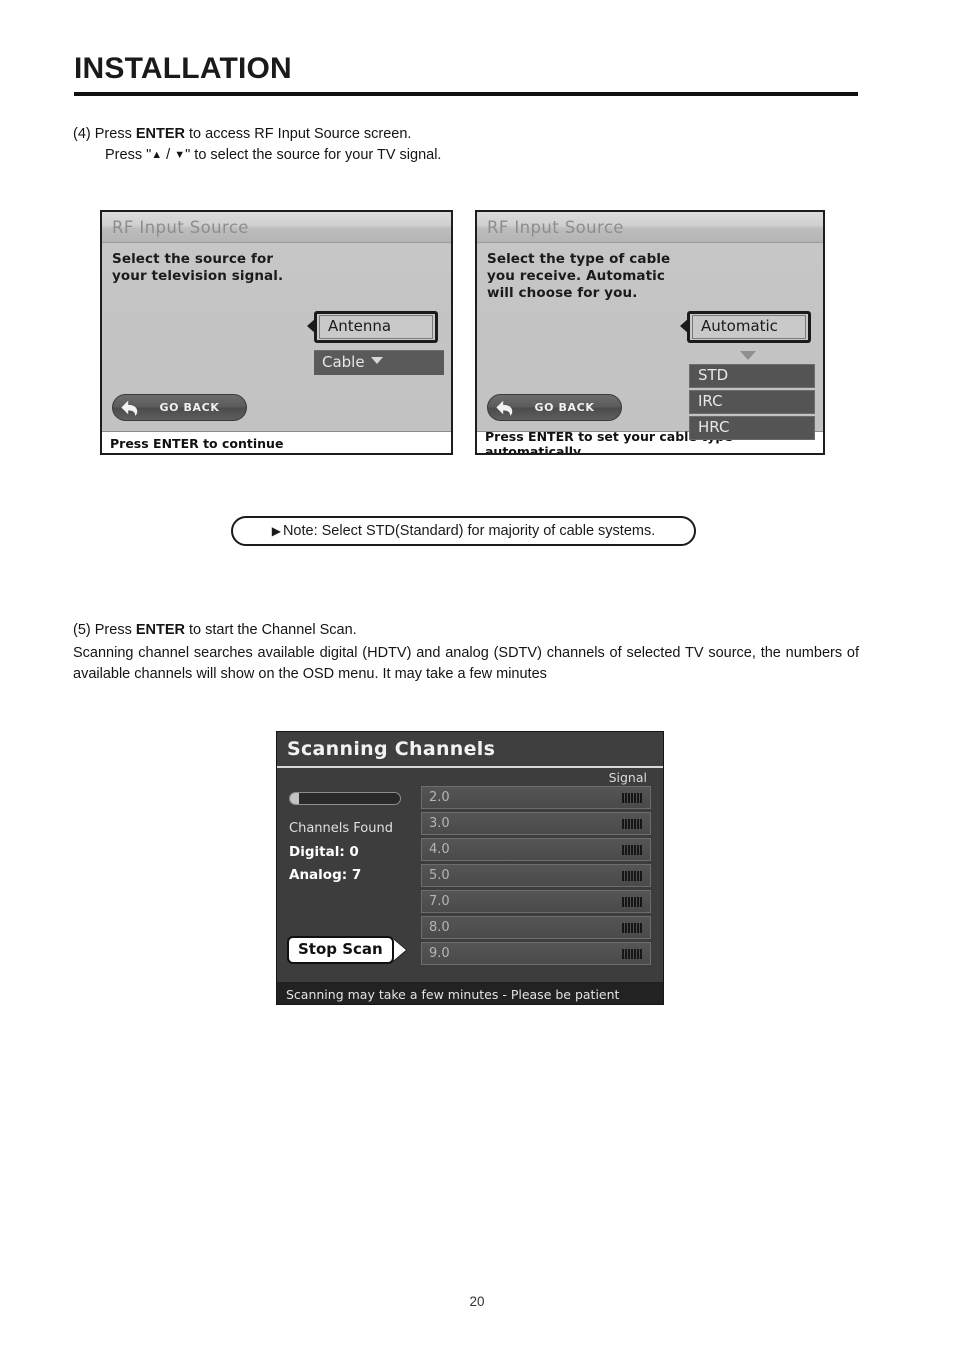 The height and width of the screenshot is (1354, 954). Describe the element at coordinates (536, 849) in the screenshot. I see `channel-row: 4.0` at that location.